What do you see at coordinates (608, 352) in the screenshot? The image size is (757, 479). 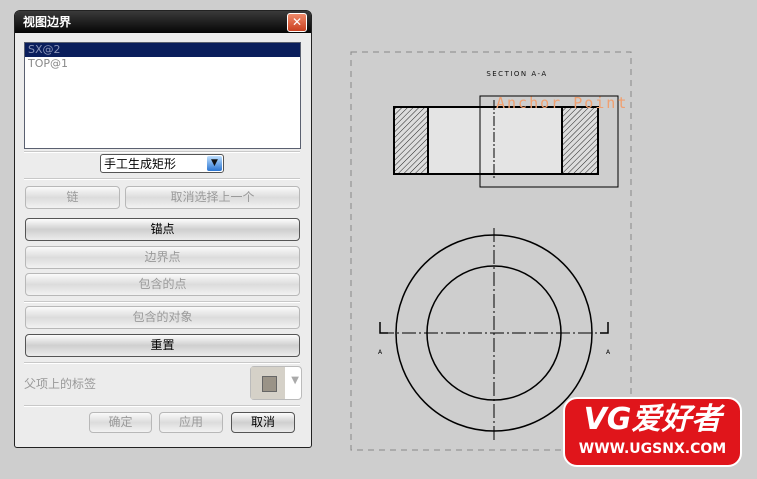 I see `section-mark-right: A` at bounding box center [608, 352].